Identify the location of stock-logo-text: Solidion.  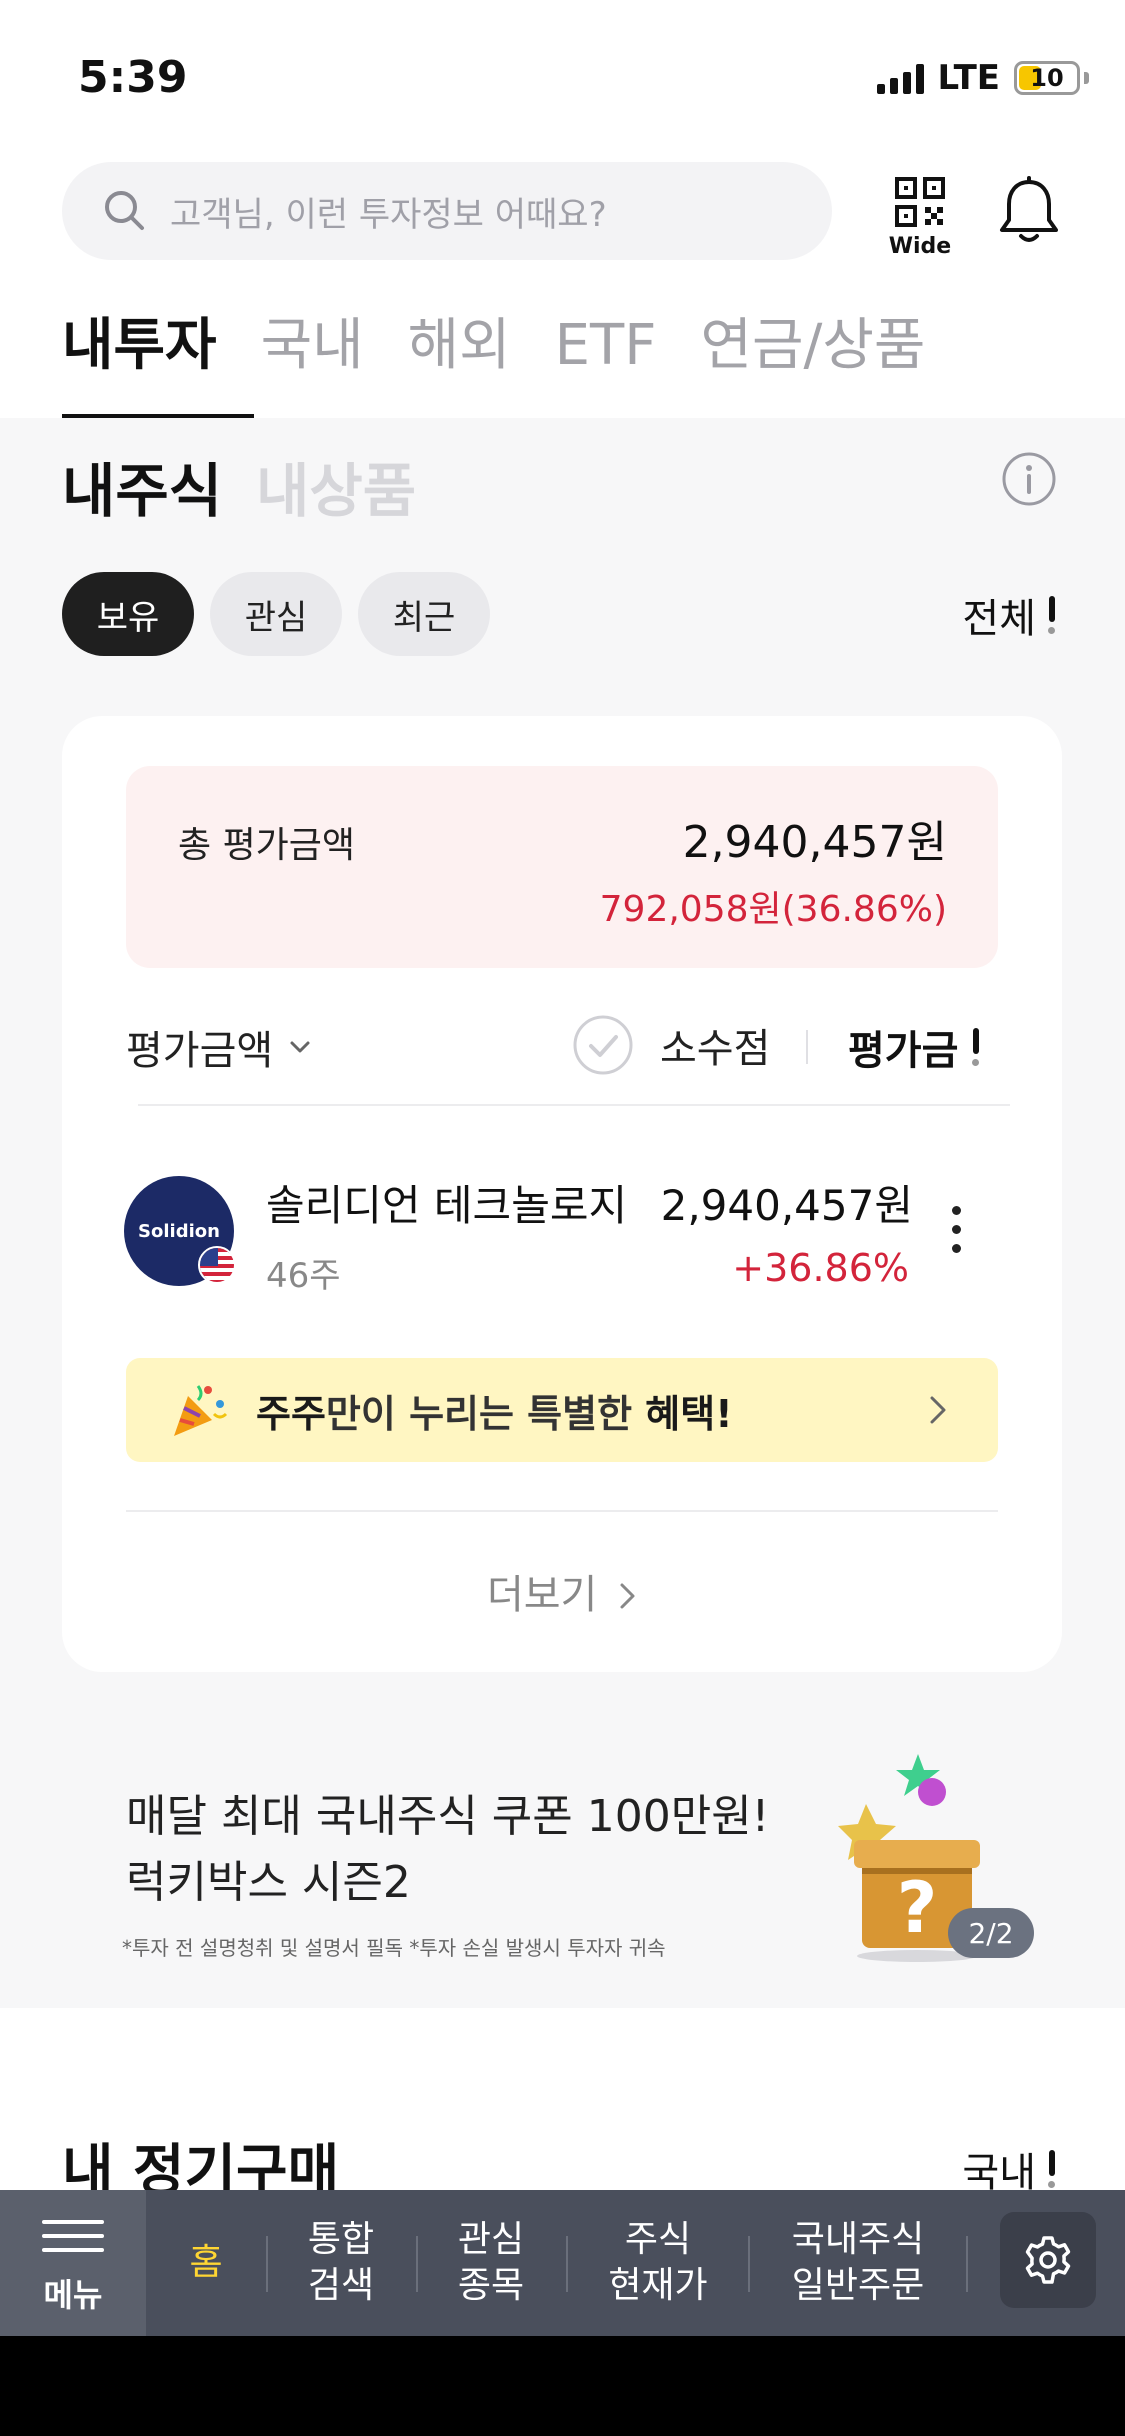
(179, 1231).